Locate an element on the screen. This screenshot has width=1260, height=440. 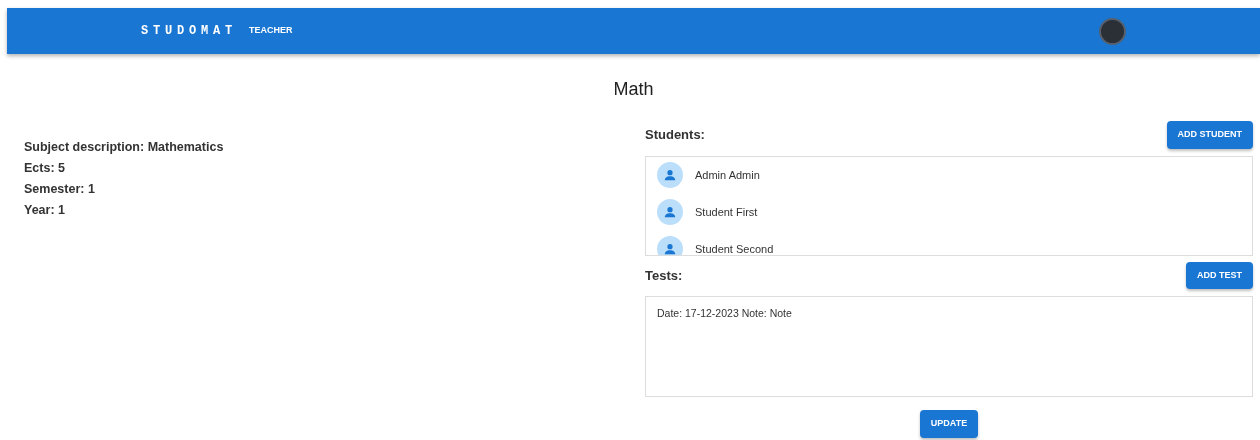
test-entry: Date: 17-12-2023 Note: Note is located at coordinates (724, 313).